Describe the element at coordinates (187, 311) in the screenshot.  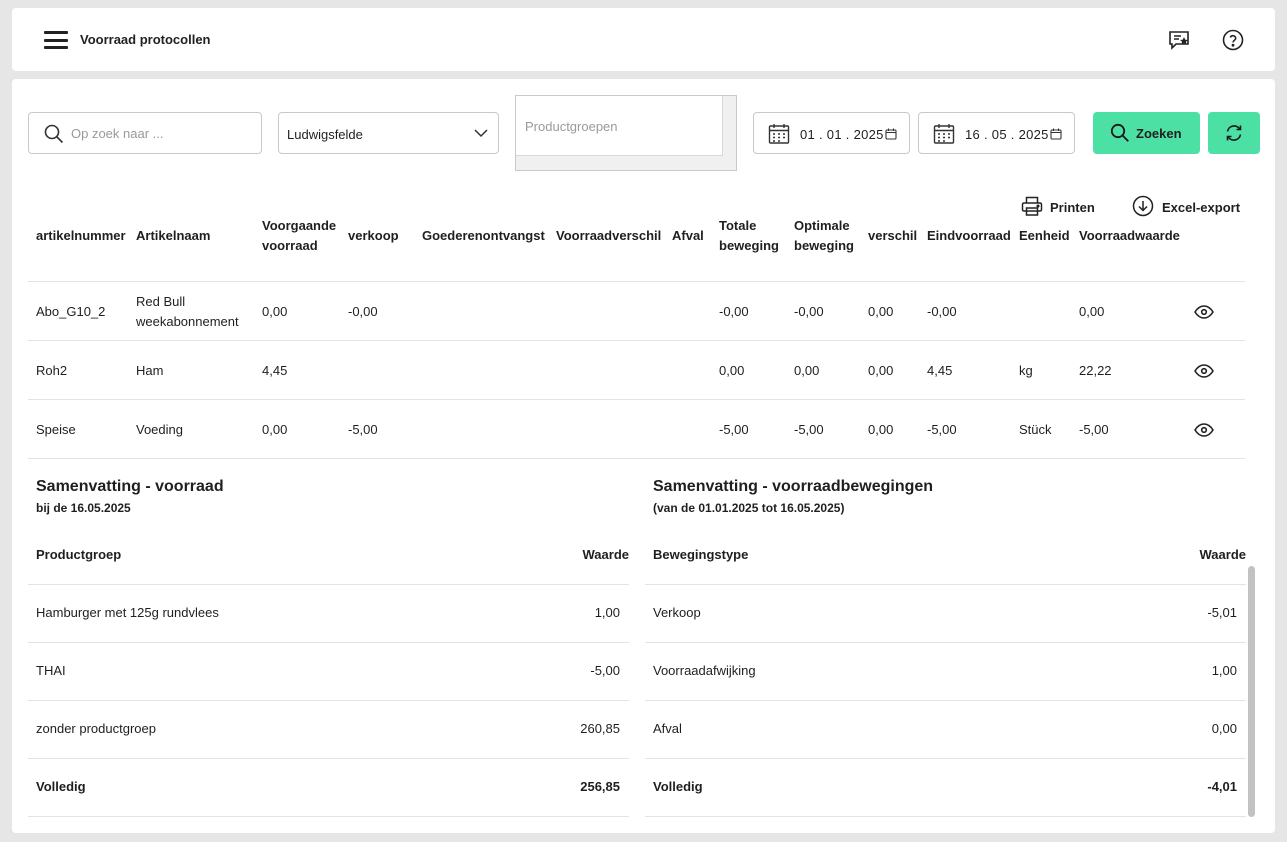
I see `table-cell: Red Bull weekabonnement` at that location.